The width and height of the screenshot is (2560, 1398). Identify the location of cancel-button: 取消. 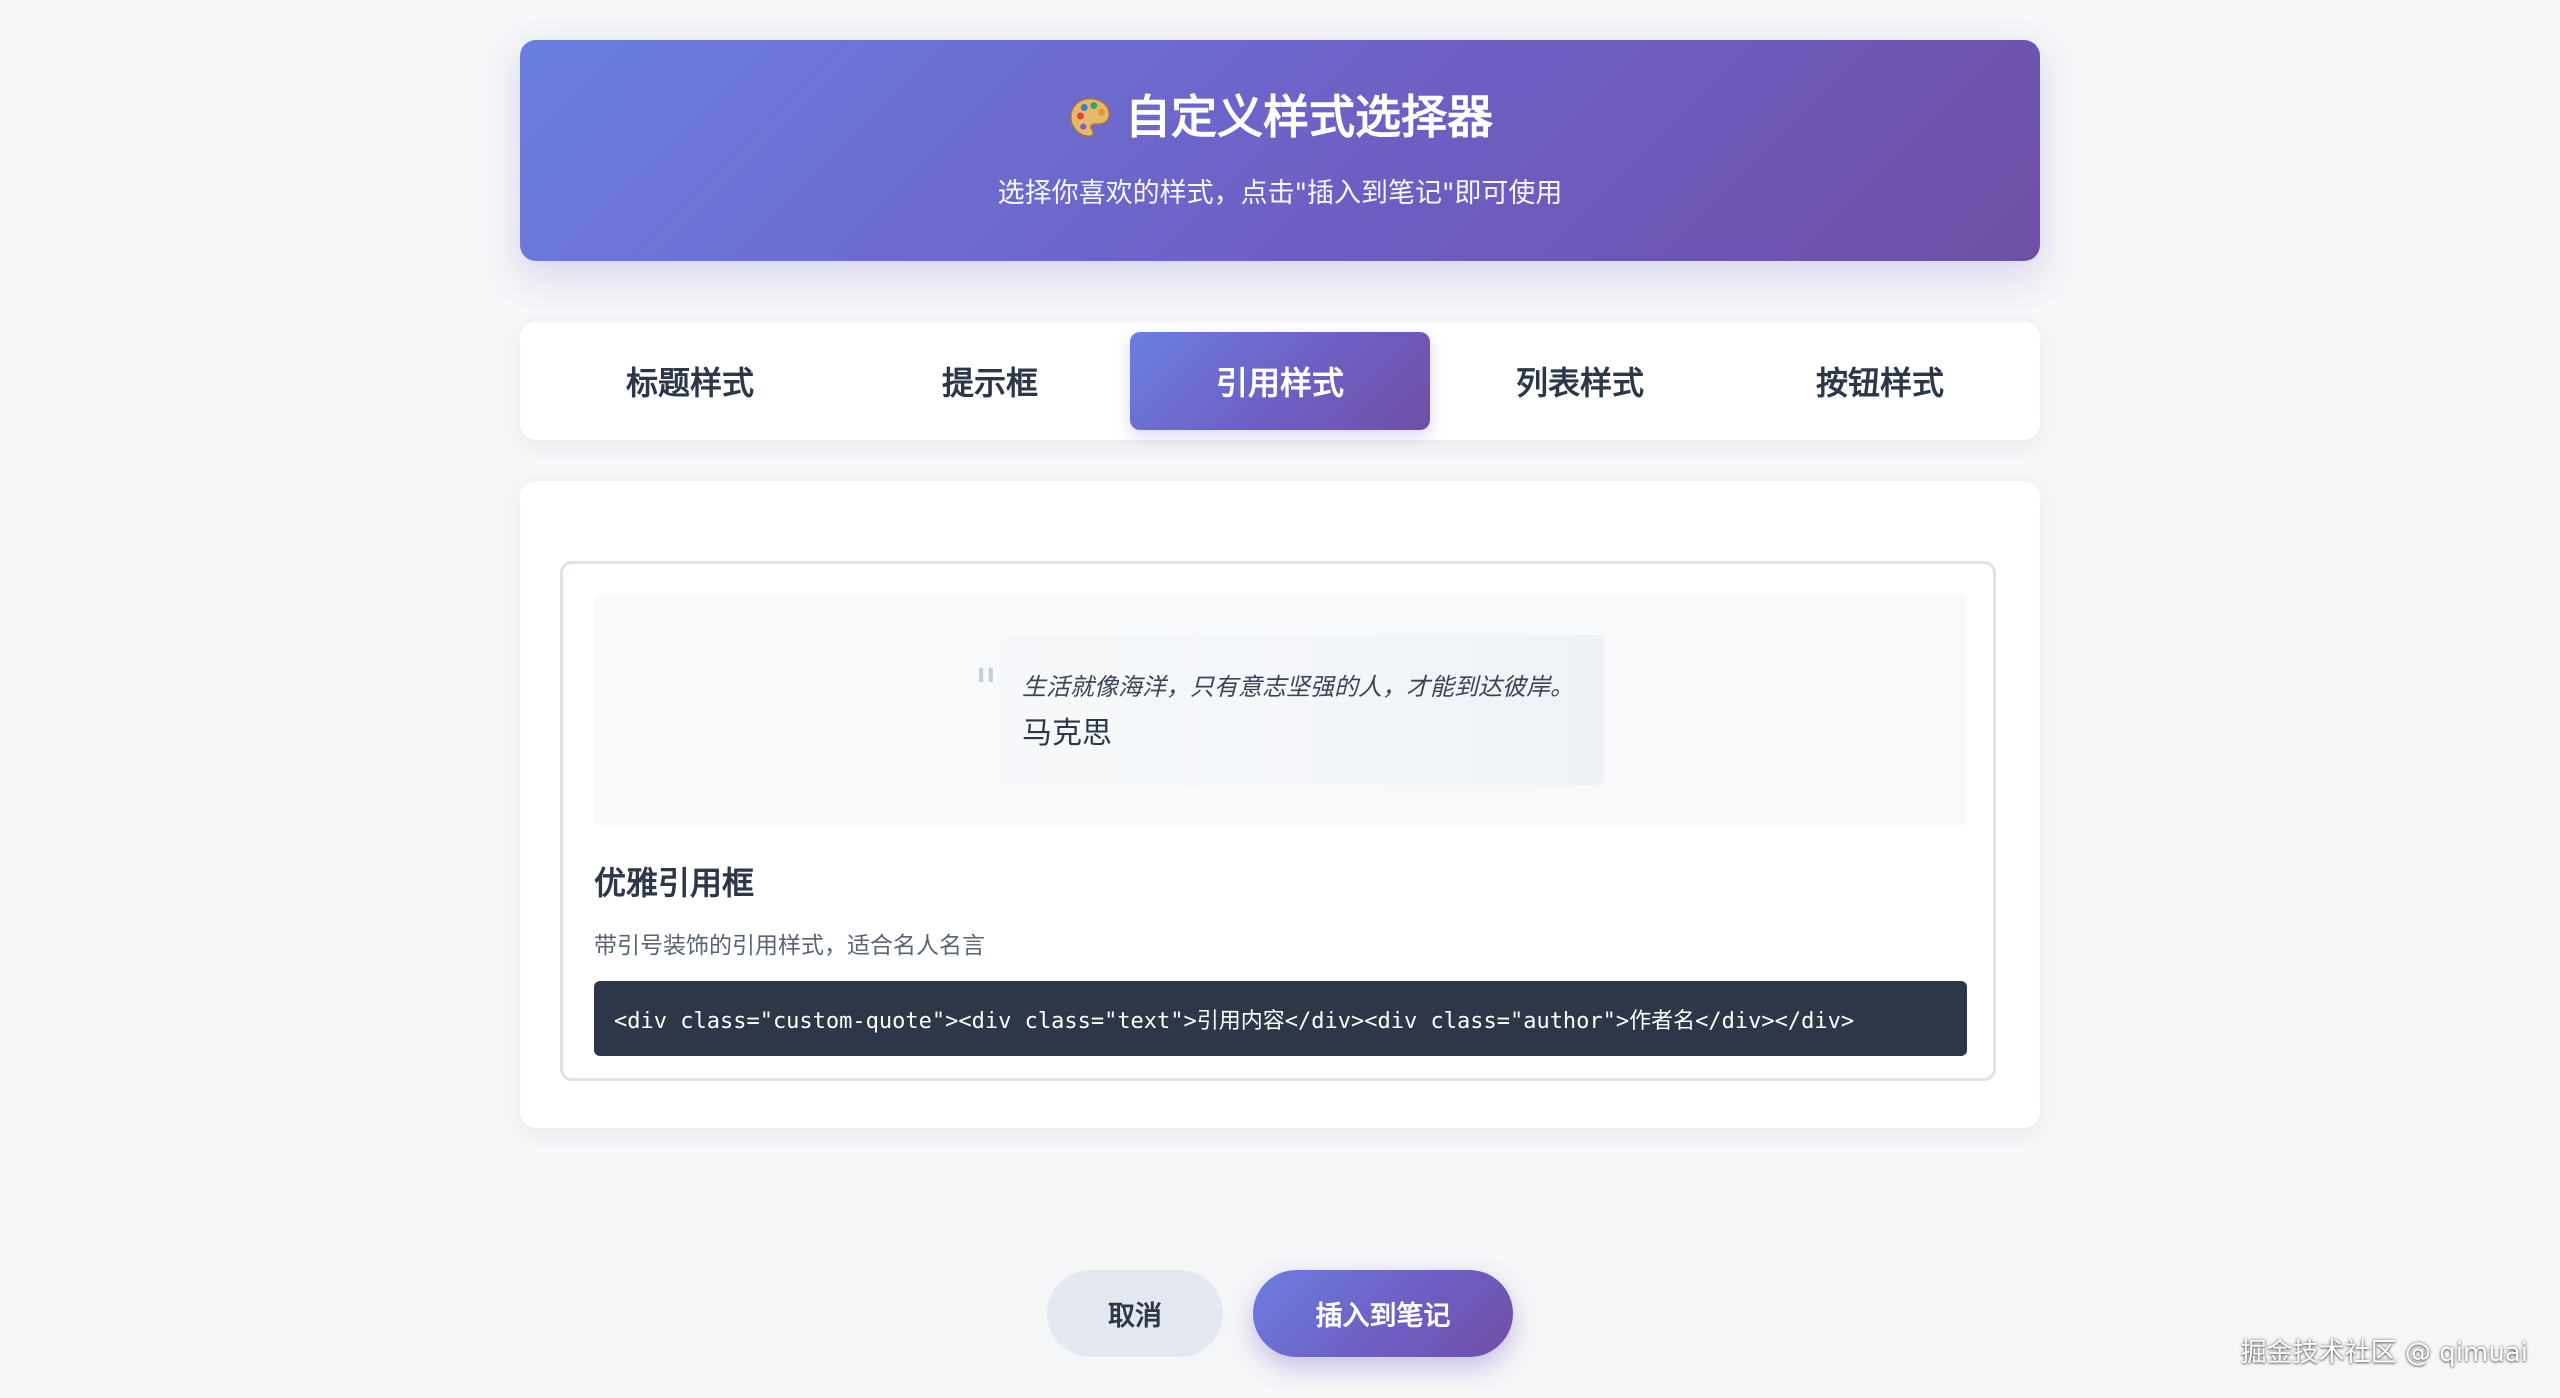
(1135, 1313).